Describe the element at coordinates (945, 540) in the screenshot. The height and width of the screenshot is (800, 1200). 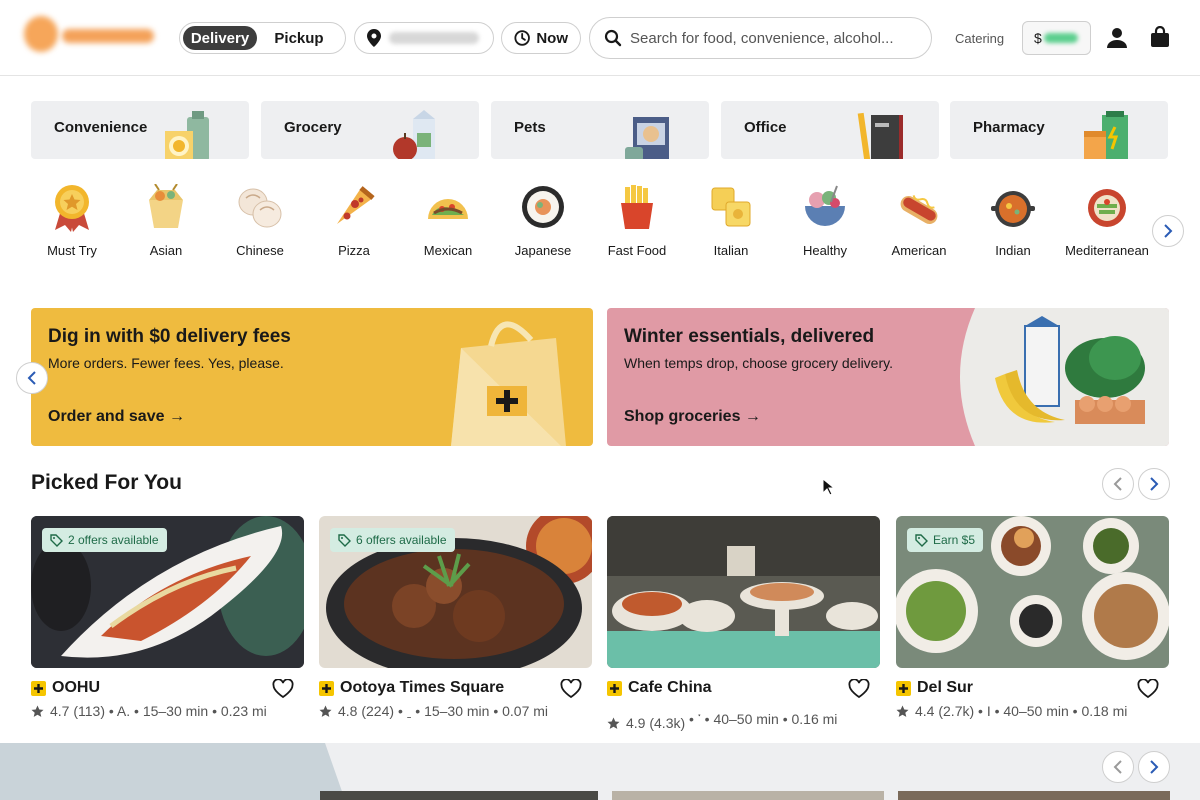
I see `offer-badge: Earn $5` at that location.